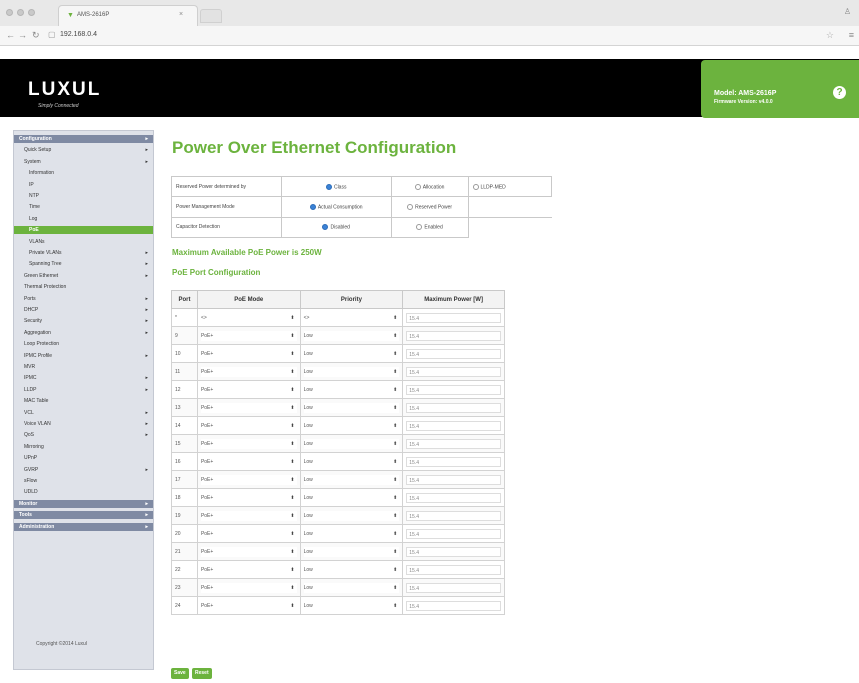  I want to click on radio-allocation, so click(417, 186).